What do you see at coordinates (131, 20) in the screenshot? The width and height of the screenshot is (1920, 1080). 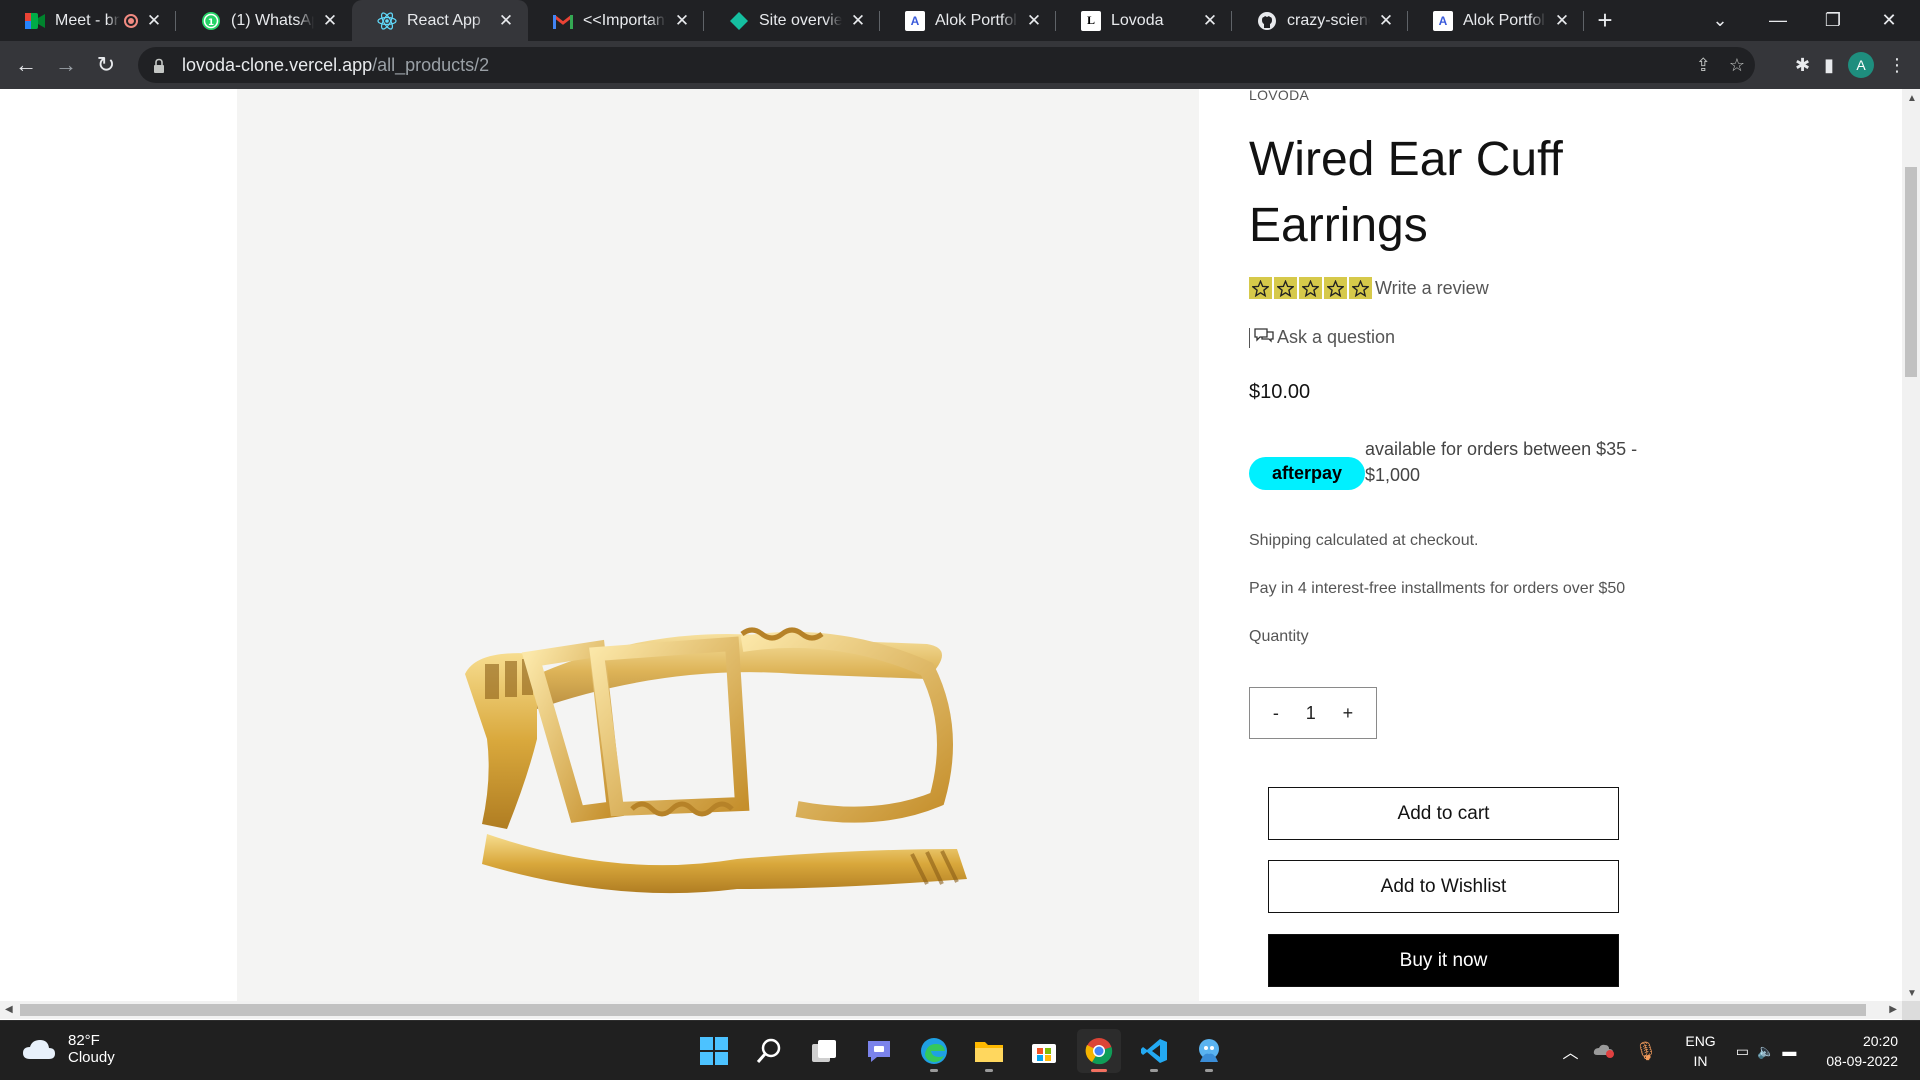 I see `recording-icon` at bounding box center [131, 20].